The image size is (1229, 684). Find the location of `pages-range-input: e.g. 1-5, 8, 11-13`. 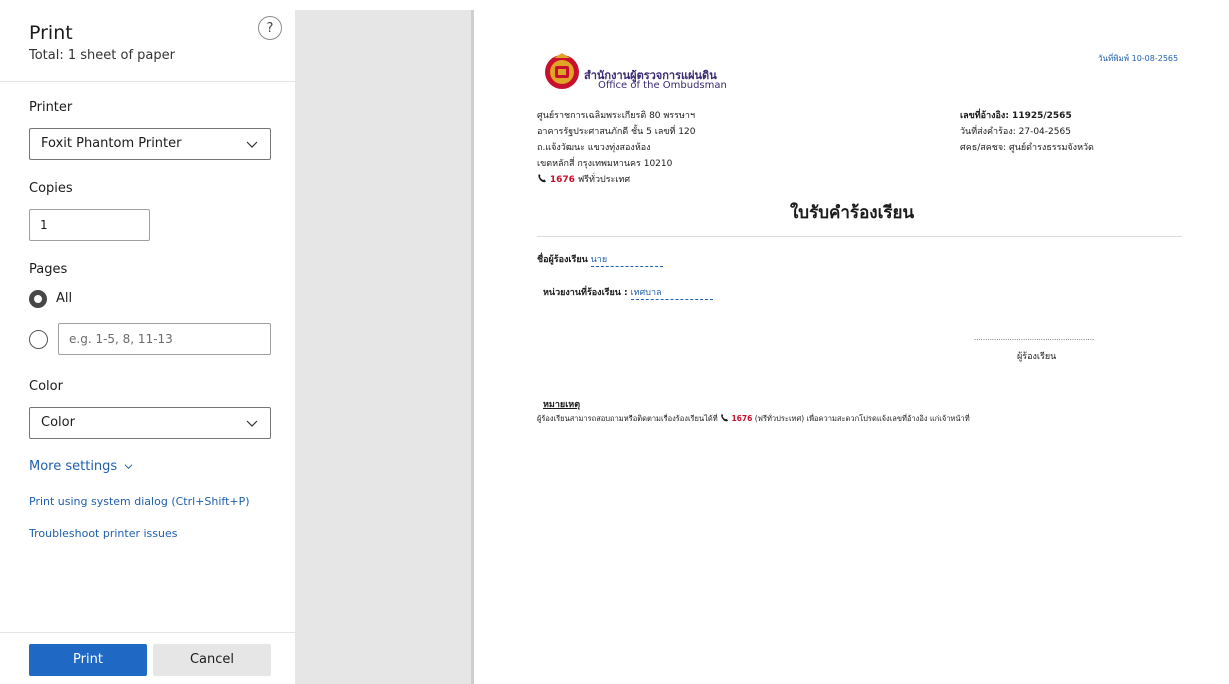

pages-range-input: e.g. 1-5, 8, 11-13 is located at coordinates (164, 339).